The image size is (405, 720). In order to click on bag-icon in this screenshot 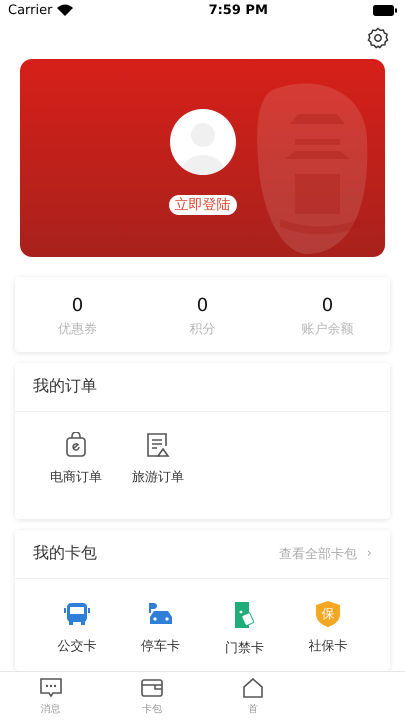, I will do `click(76, 445)`.